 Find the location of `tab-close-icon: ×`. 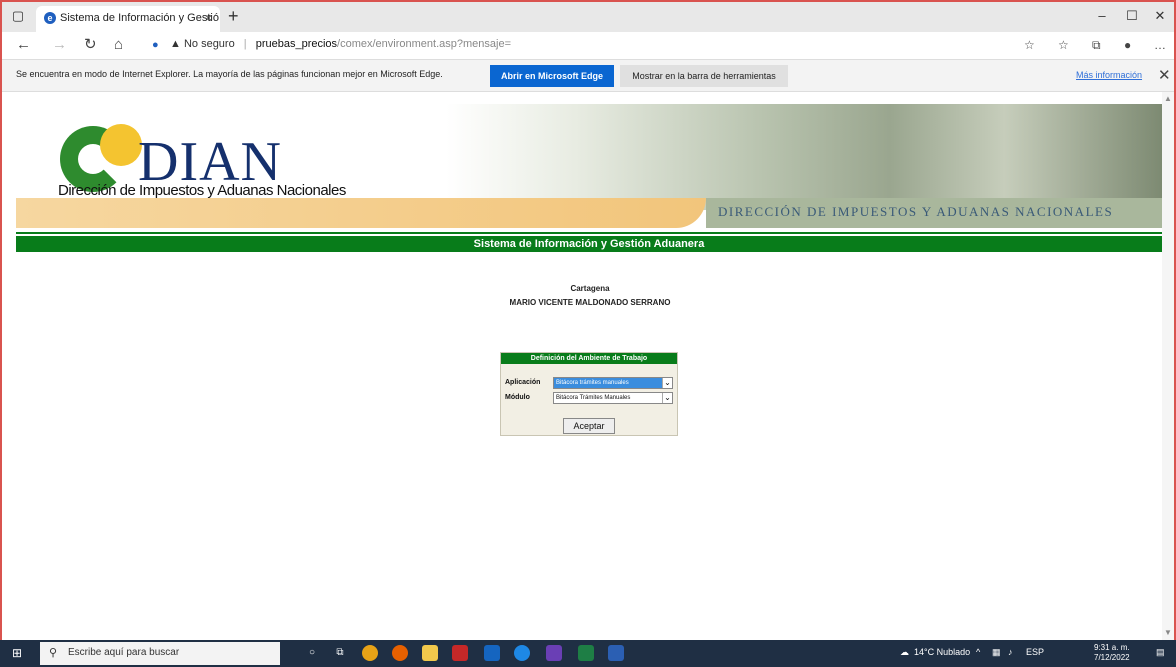

tab-close-icon: × is located at coordinates (208, 18).